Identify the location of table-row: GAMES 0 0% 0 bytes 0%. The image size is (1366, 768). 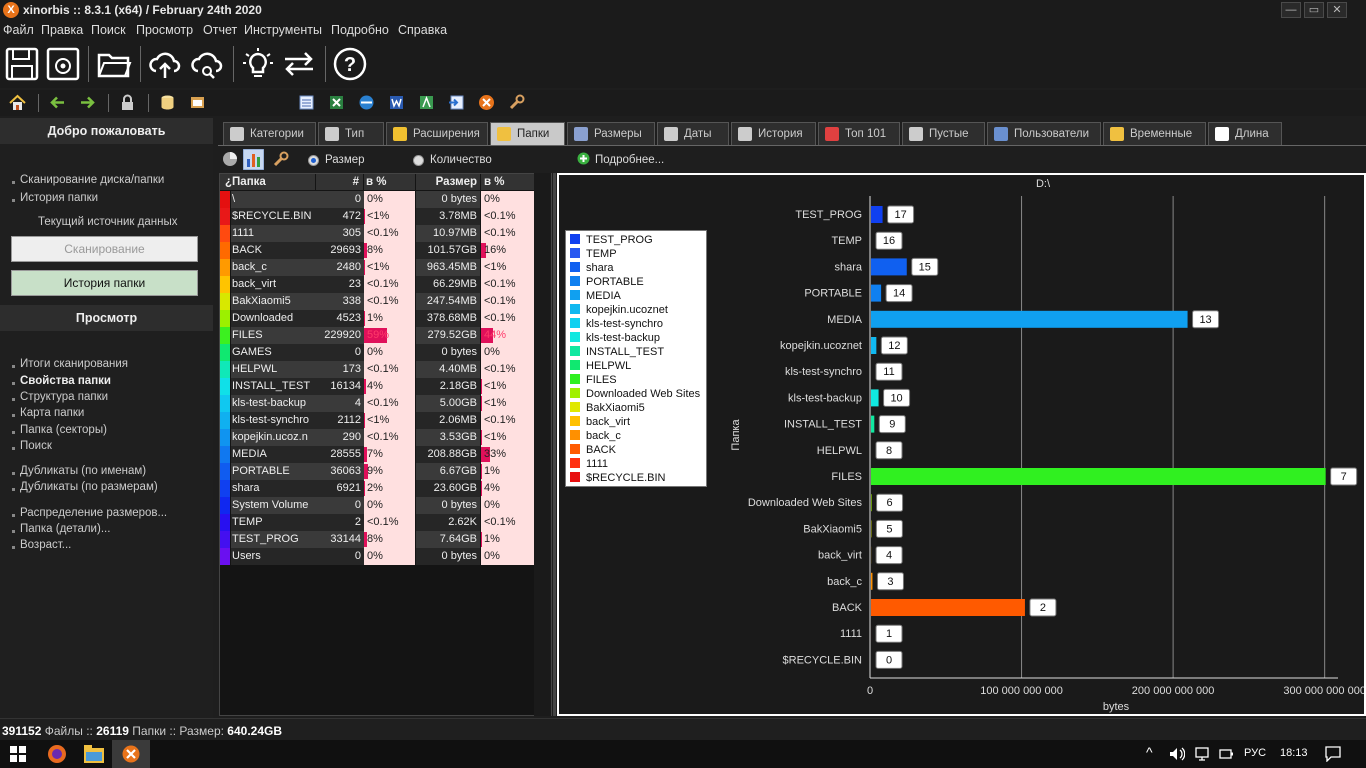
(377, 352).